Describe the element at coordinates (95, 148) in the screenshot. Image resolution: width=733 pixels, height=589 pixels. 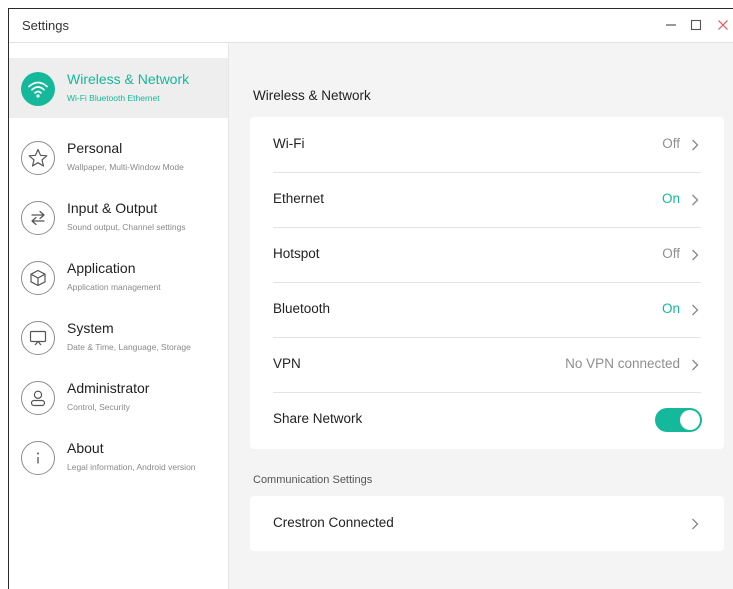
I see `sidebar-item-title: Personal` at that location.